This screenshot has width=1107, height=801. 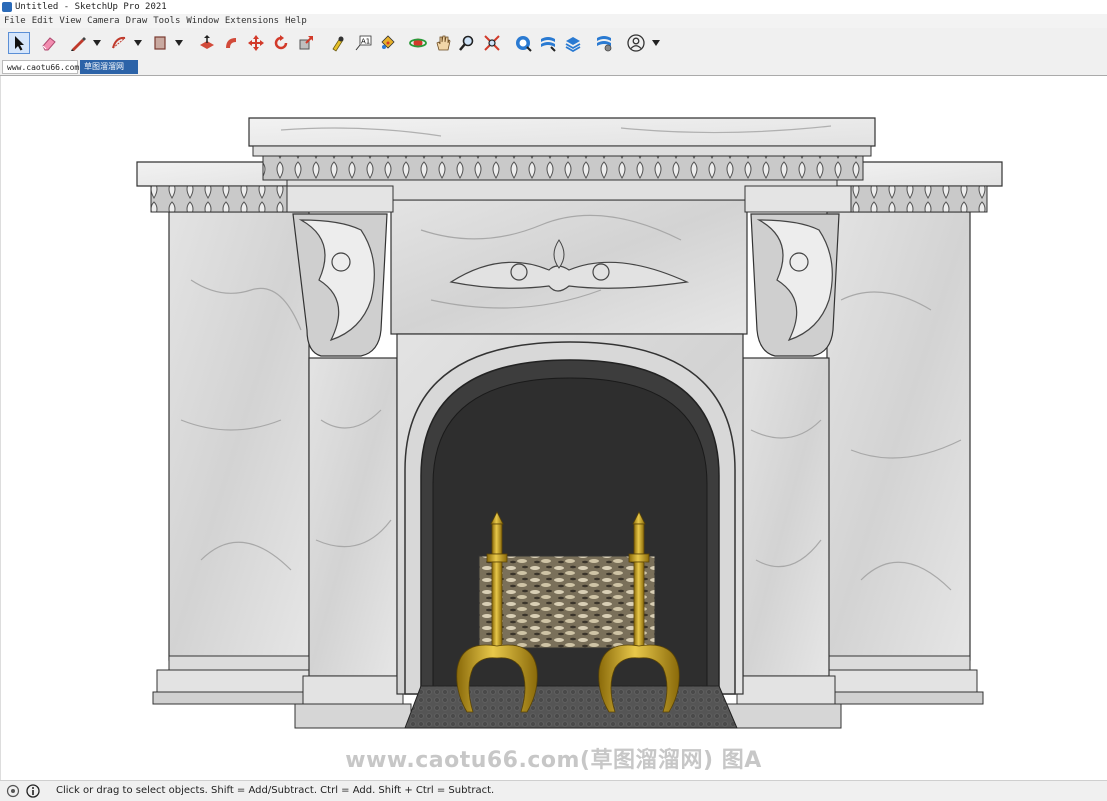 I want to click on zoom-extents-tool-button, so click(x=492, y=43).